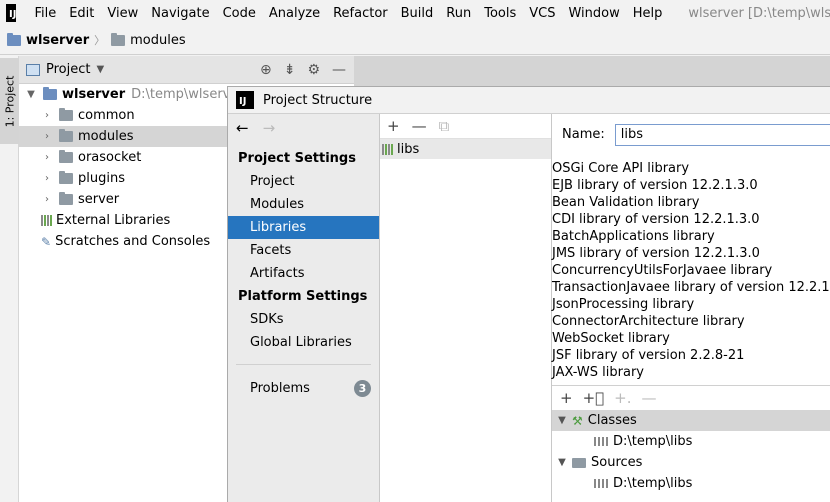 Image resolution: width=830 pixels, height=502 pixels. What do you see at coordinates (362, 388) in the screenshot?
I see `problems-count-badge: 3` at bounding box center [362, 388].